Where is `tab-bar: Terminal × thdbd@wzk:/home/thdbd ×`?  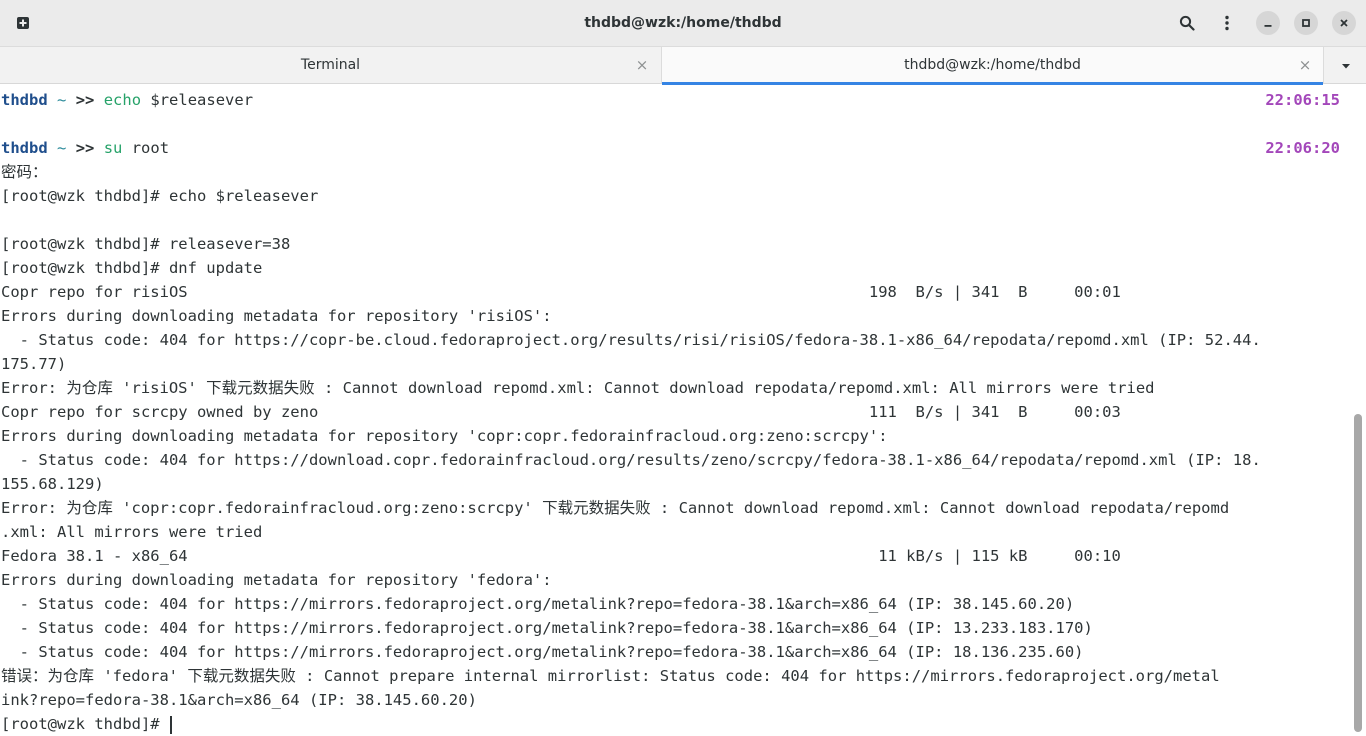 tab-bar: Terminal × thdbd@wzk:/home/thdbd × is located at coordinates (683, 65).